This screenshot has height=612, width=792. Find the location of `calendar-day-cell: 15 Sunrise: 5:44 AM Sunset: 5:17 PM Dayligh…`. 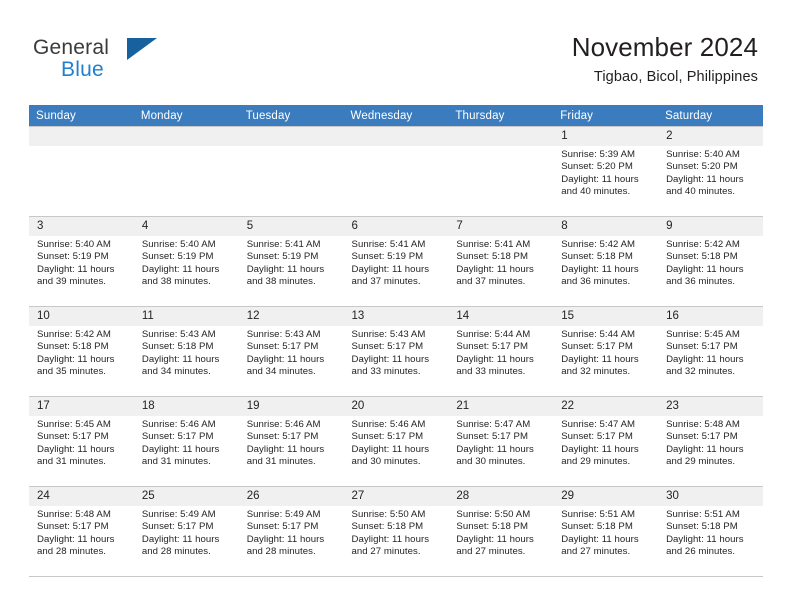

calendar-day-cell: 15 Sunrise: 5:44 AM Sunset: 5:17 PM Dayligh… is located at coordinates (606, 351).